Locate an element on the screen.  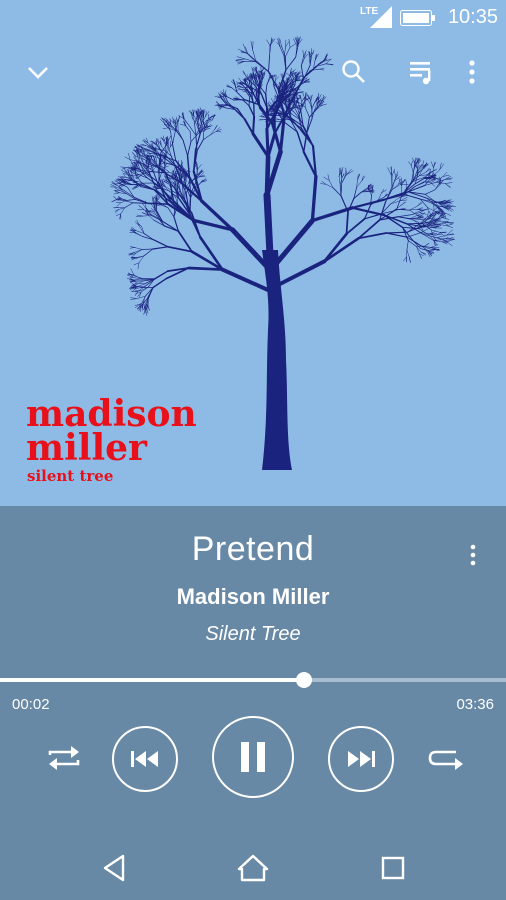
collapse-button is located at coordinates (38, 72).